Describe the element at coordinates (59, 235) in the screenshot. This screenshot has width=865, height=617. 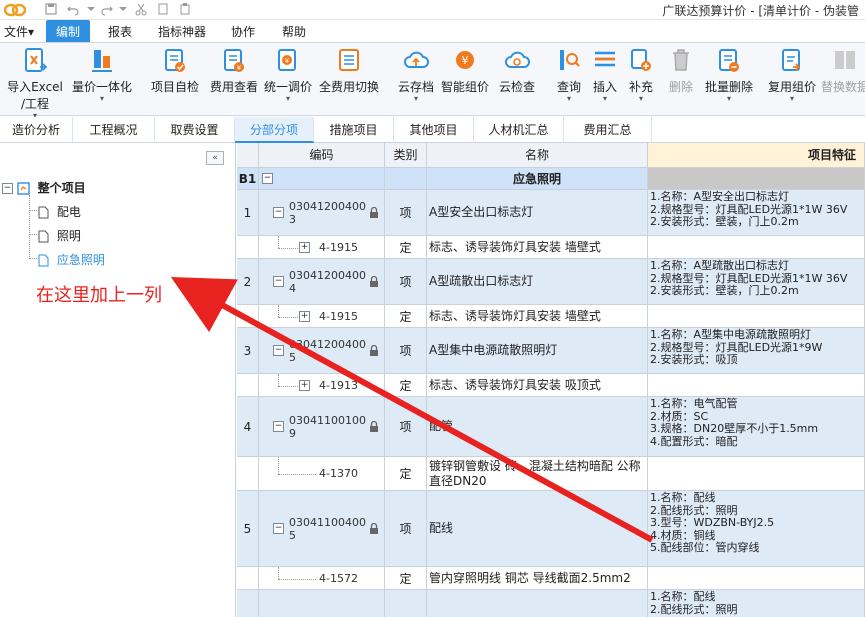
I see `tree-item-lighting: 照明` at that location.